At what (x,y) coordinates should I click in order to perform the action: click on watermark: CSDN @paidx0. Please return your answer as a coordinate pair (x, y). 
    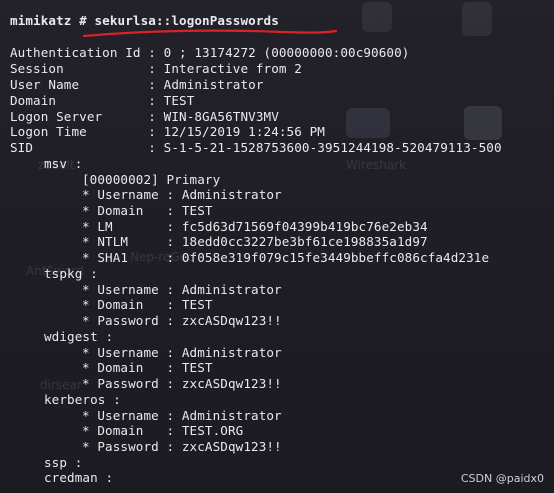
    Looking at the image, I should click on (502, 478).